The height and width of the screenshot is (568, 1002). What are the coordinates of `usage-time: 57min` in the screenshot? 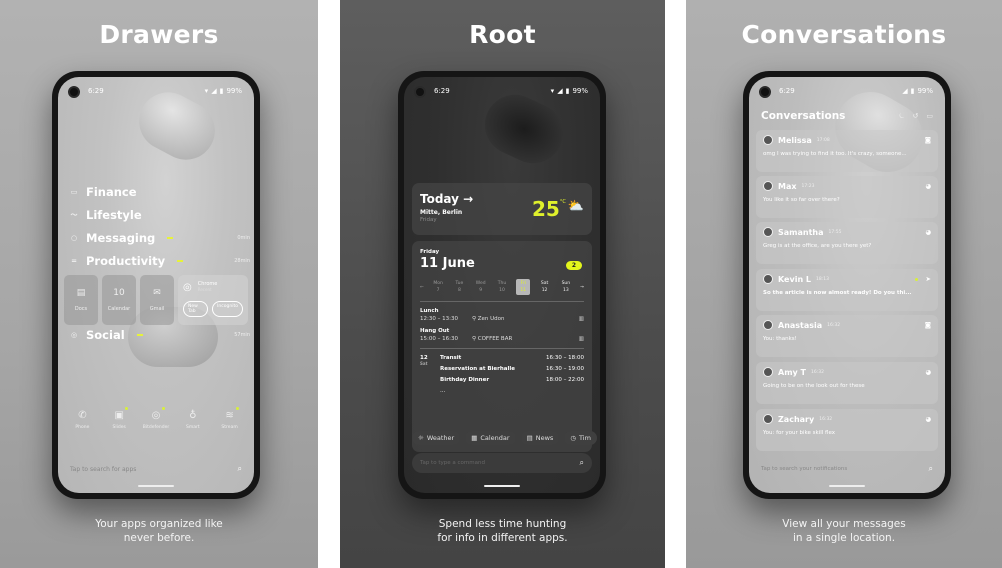 It's located at (242, 335).